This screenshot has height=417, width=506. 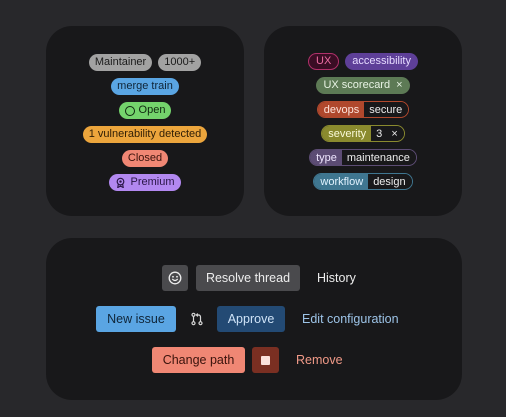 I want to click on badge-row-4: 1 vulnerability detected, so click(x=145, y=134).